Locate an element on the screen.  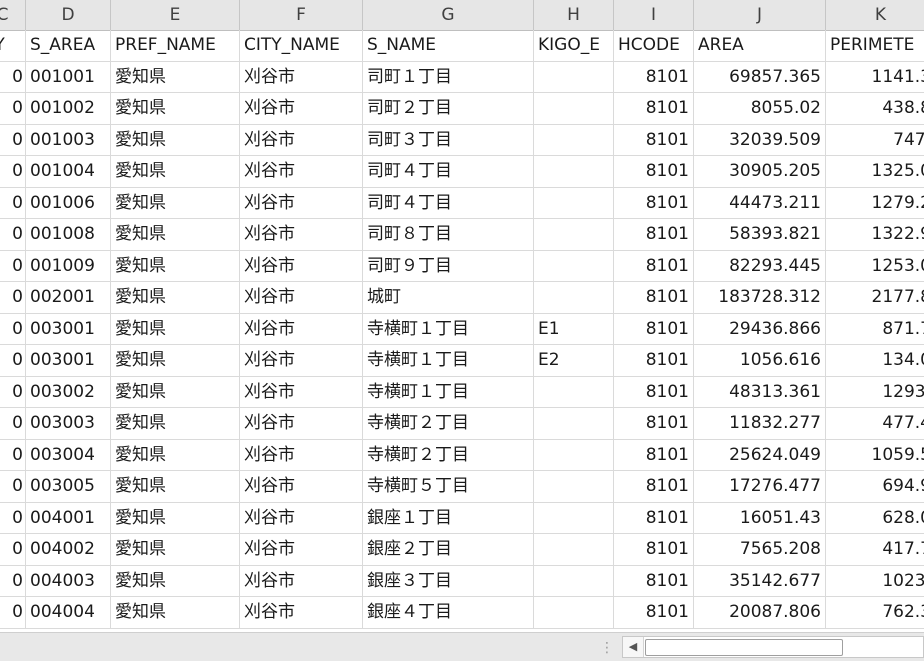
cell-g: 司町３丁目 is located at coordinates (448, 140).